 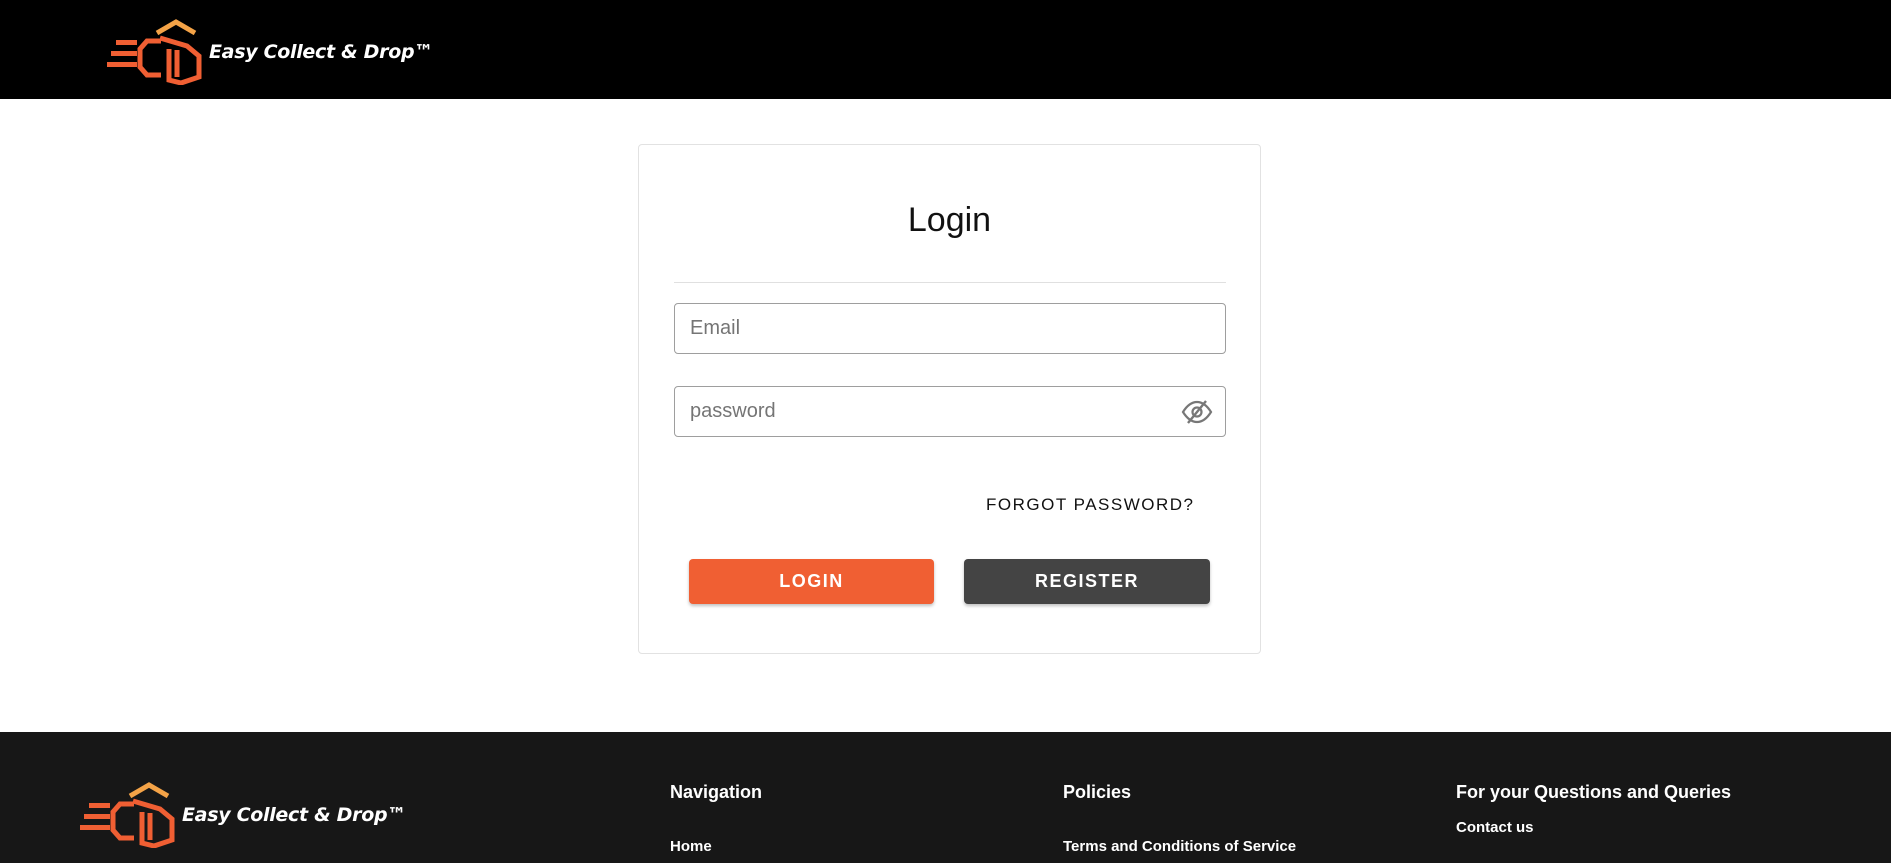 I want to click on footer-logo: Easy Collect & Drop™, so click(x=243, y=815).